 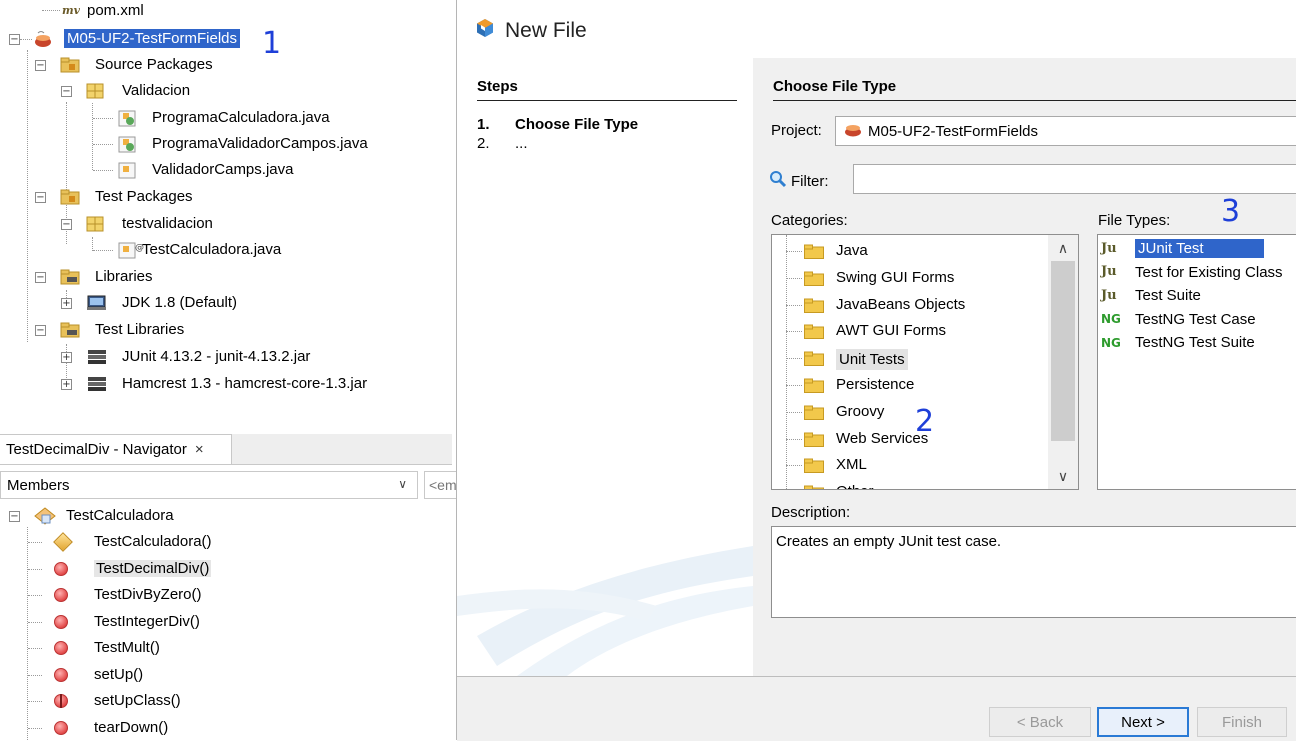 What do you see at coordinates (577, 124) in the screenshot?
I see `step-label: Choose File Type` at bounding box center [577, 124].